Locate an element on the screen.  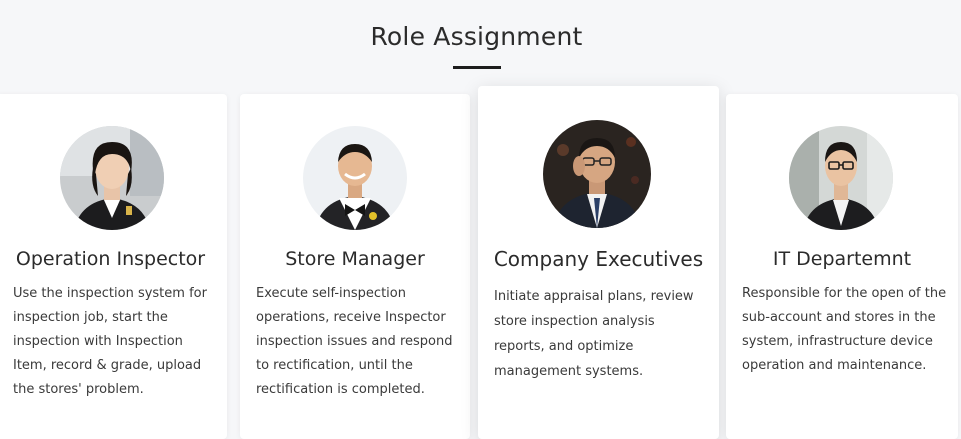
person-bowtie-avatar is located at coordinates (355, 178).